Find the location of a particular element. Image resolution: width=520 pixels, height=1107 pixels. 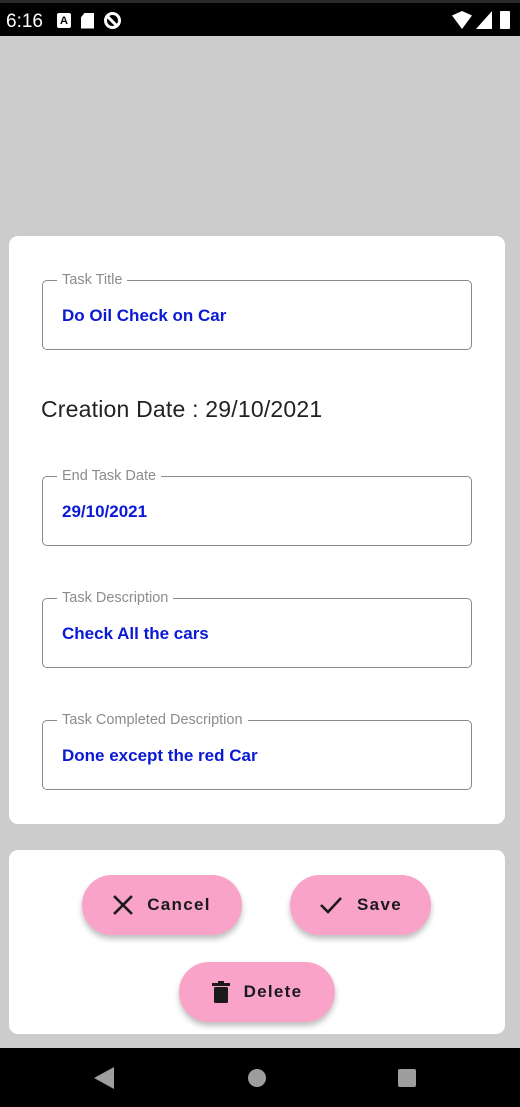

back-icon is located at coordinates (104, 1078).